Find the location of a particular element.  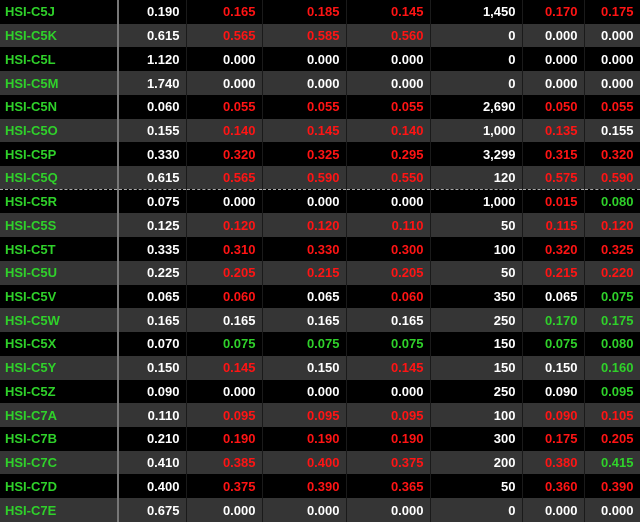

table-row: HSI-C5X 0.070 0.075 0.075 0.075 150 0.075 0.080 is located at coordinates (320, 344).